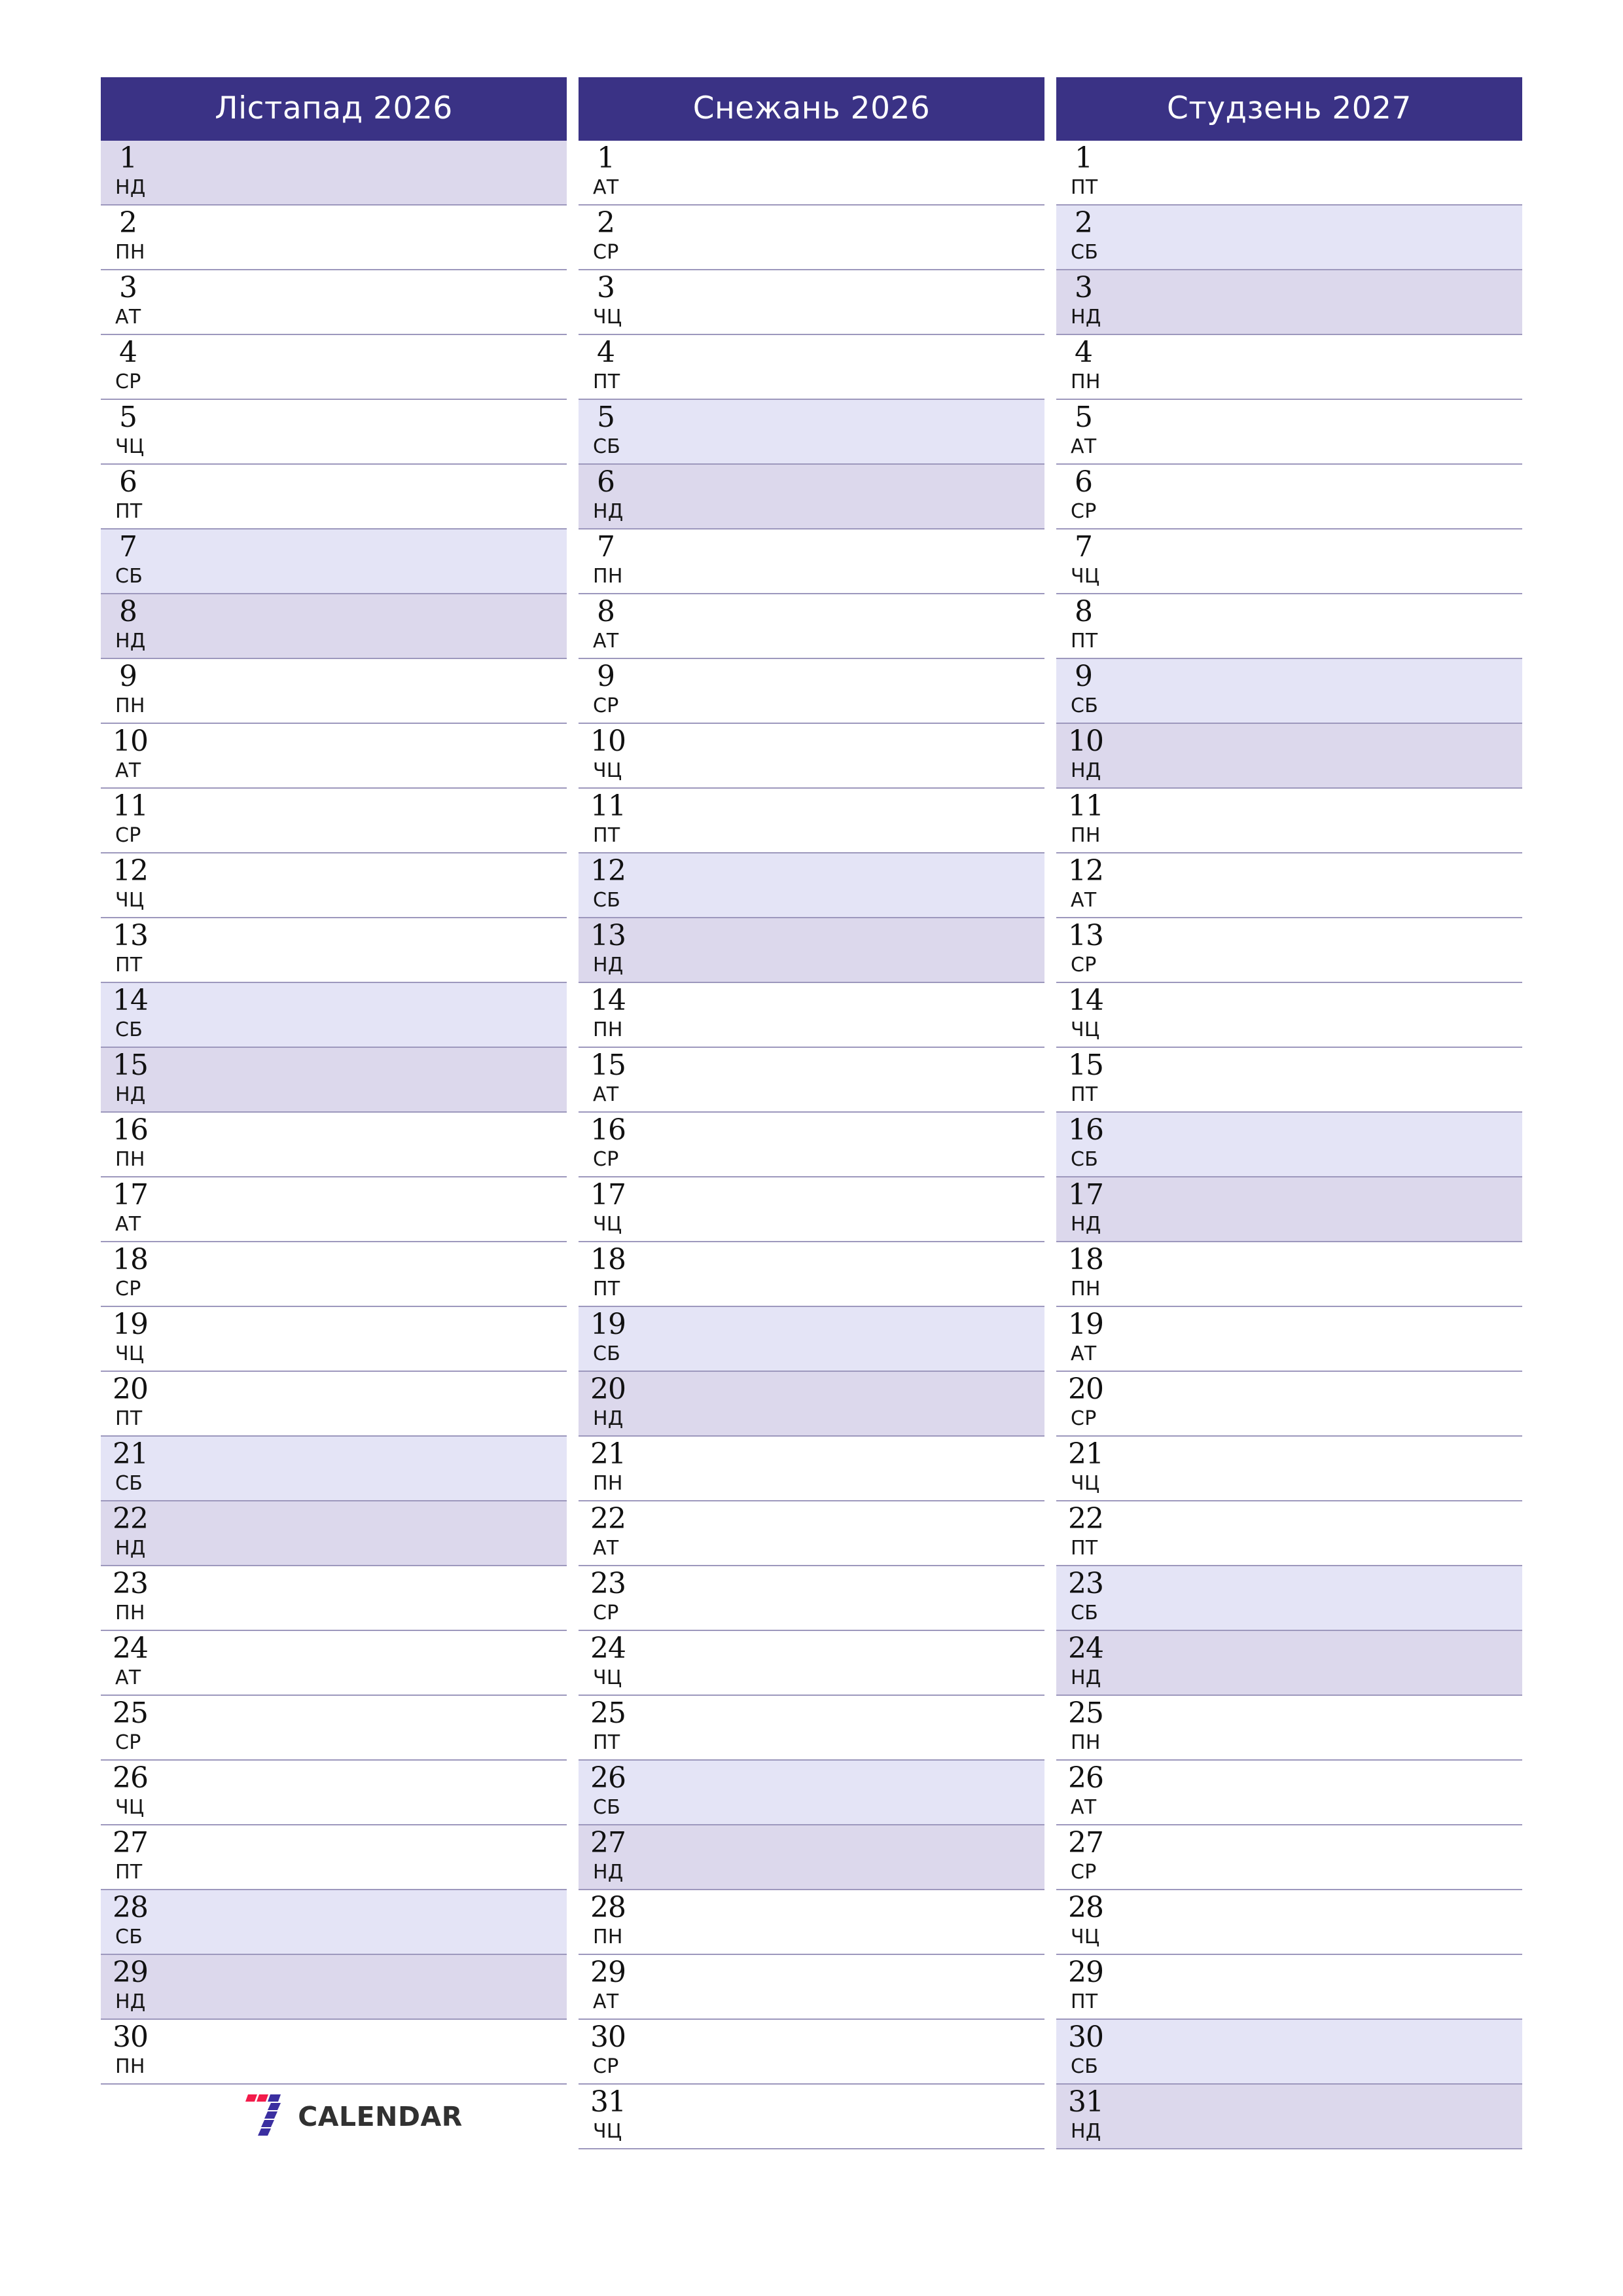 The image size is (1623, 2296). What do you see at coordinates (334, 109) in the screenshot?
I see `month-header: Лістапад 2026` at bounding box center [334, 109].